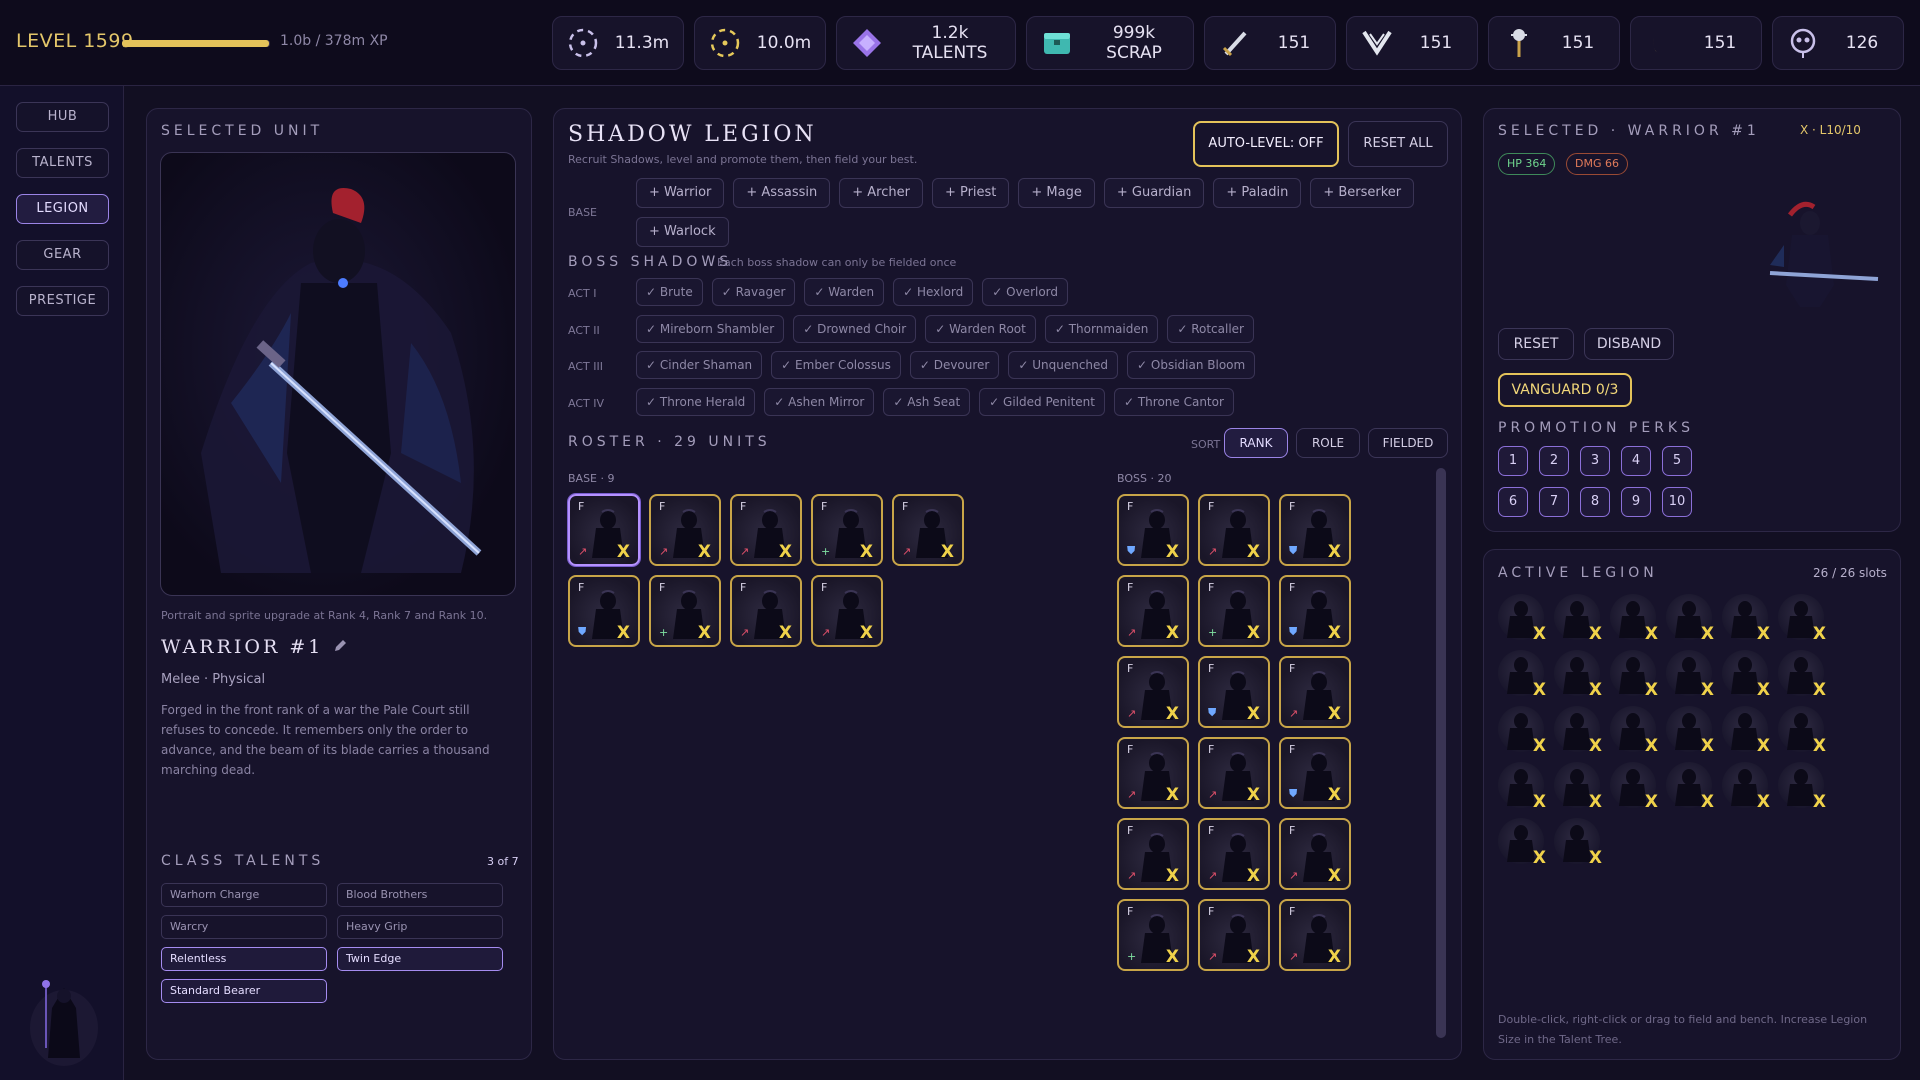 The image size is (1920, 1080). I want to click on recruit-priest-button: + Priest, so click(970, 193).